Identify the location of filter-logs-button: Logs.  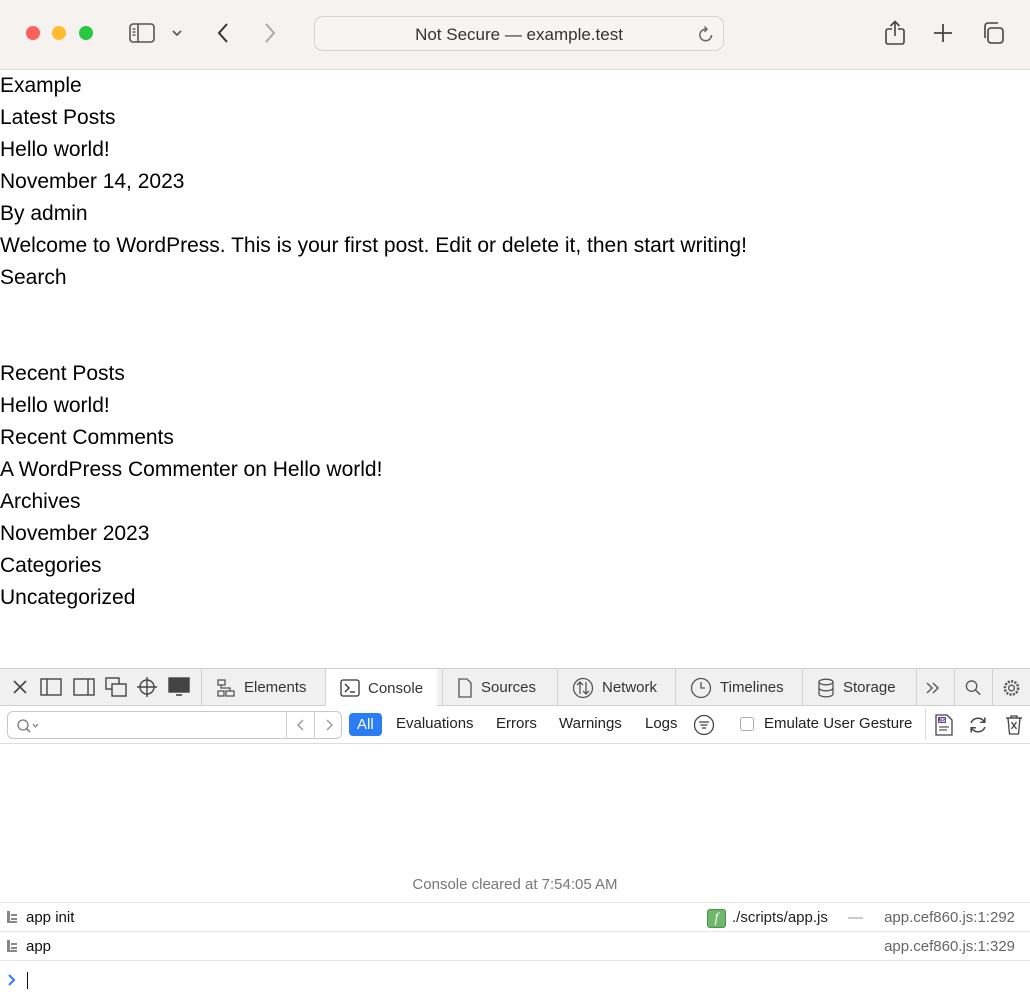
(661, 723).